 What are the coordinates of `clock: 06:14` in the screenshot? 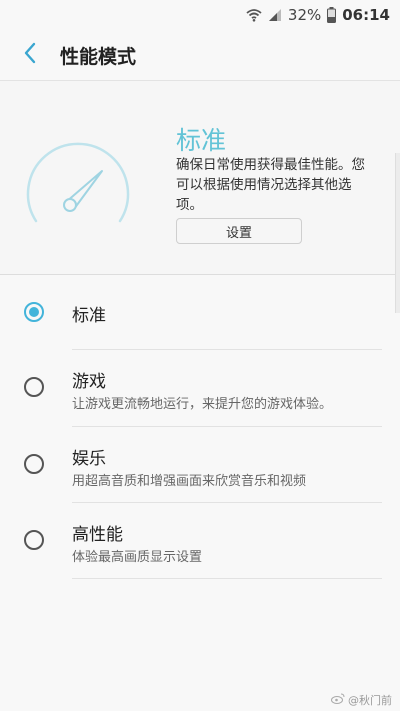 It's located at (366, 15).